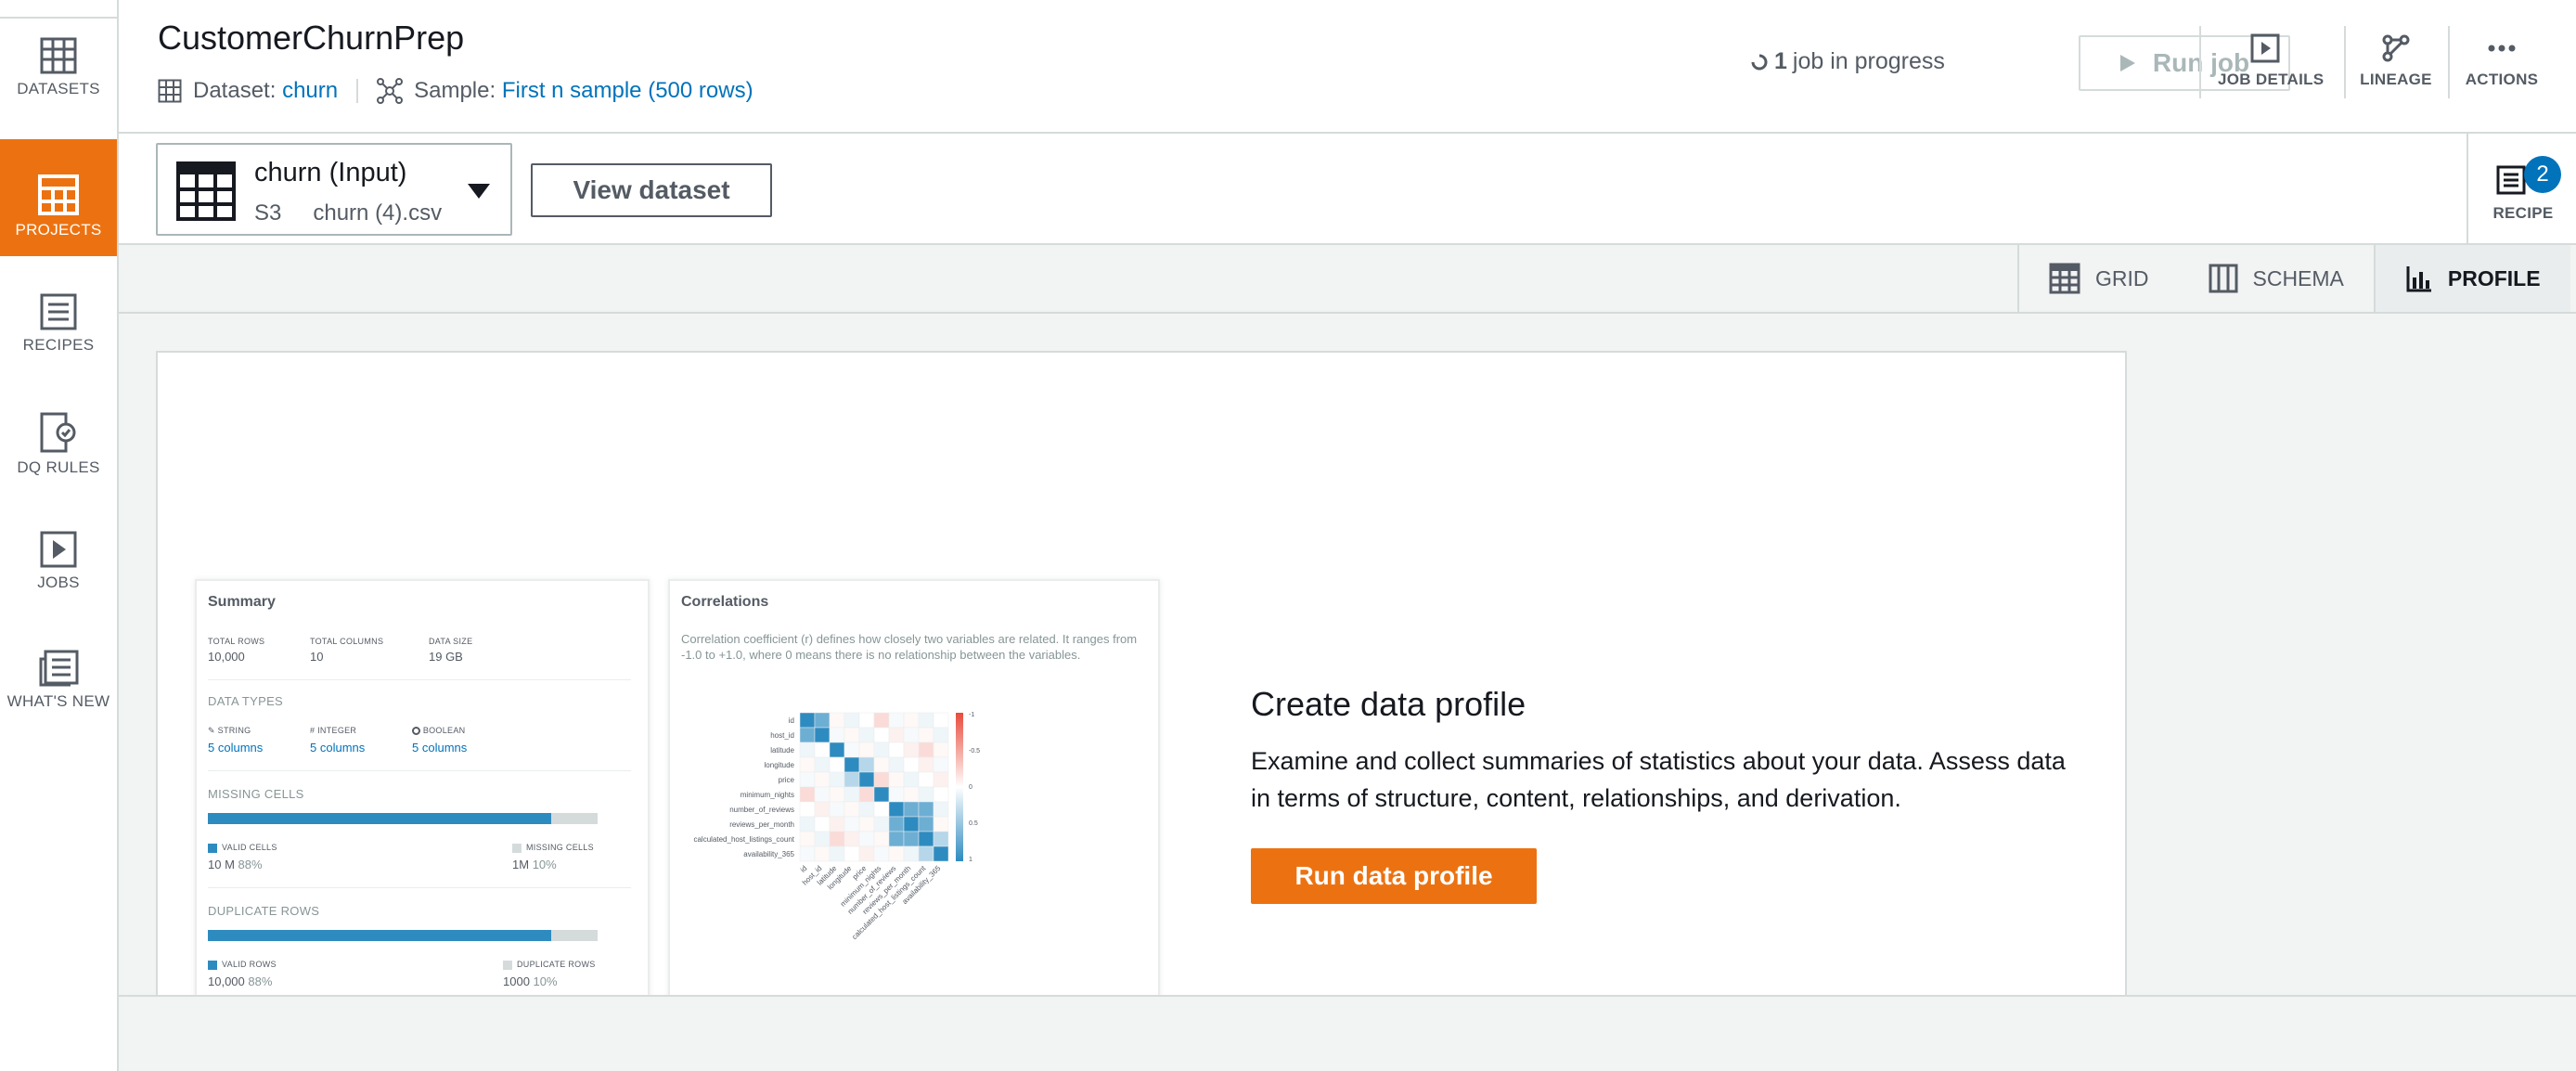  What do you see at coordinates (2543, 174) in the screenshot?
I see `recipe-count-badge: 2` at bounding box center [2543, 174].